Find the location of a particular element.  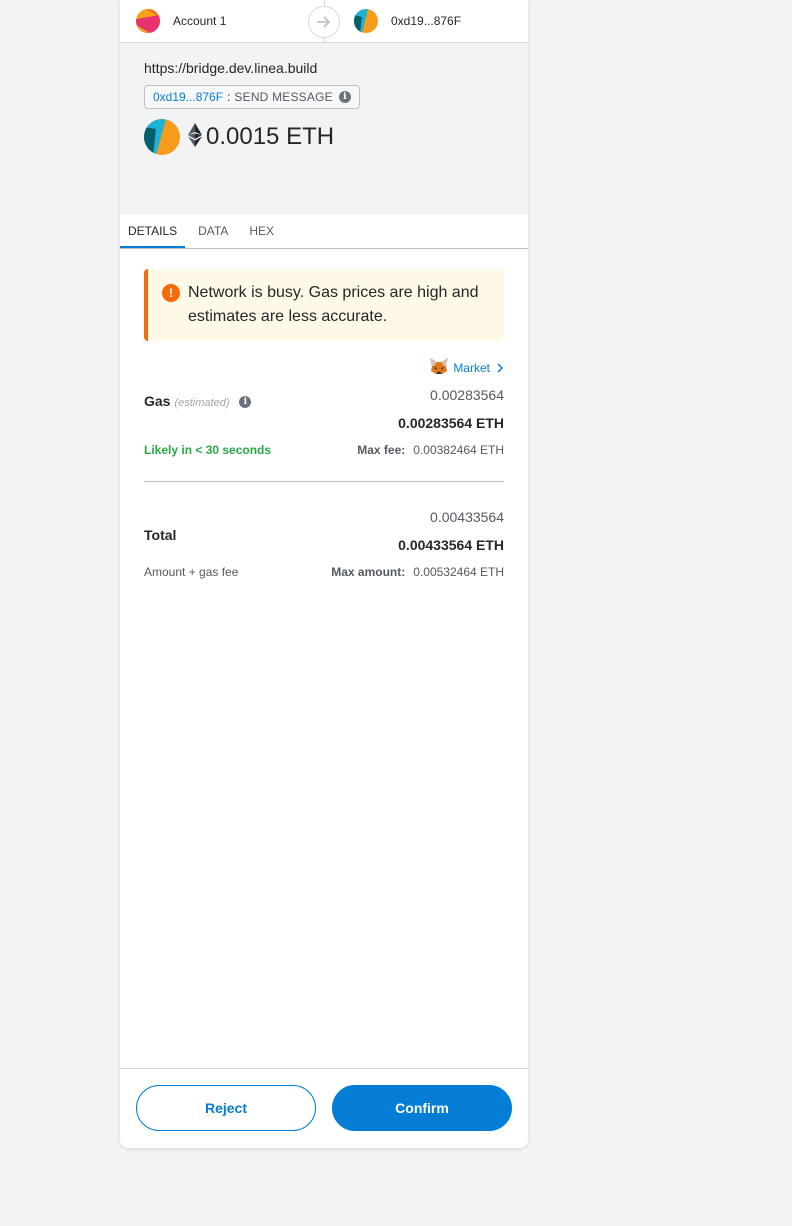

tab-bar: DETAILS DATA HEX is located at coordinates (324, 232).